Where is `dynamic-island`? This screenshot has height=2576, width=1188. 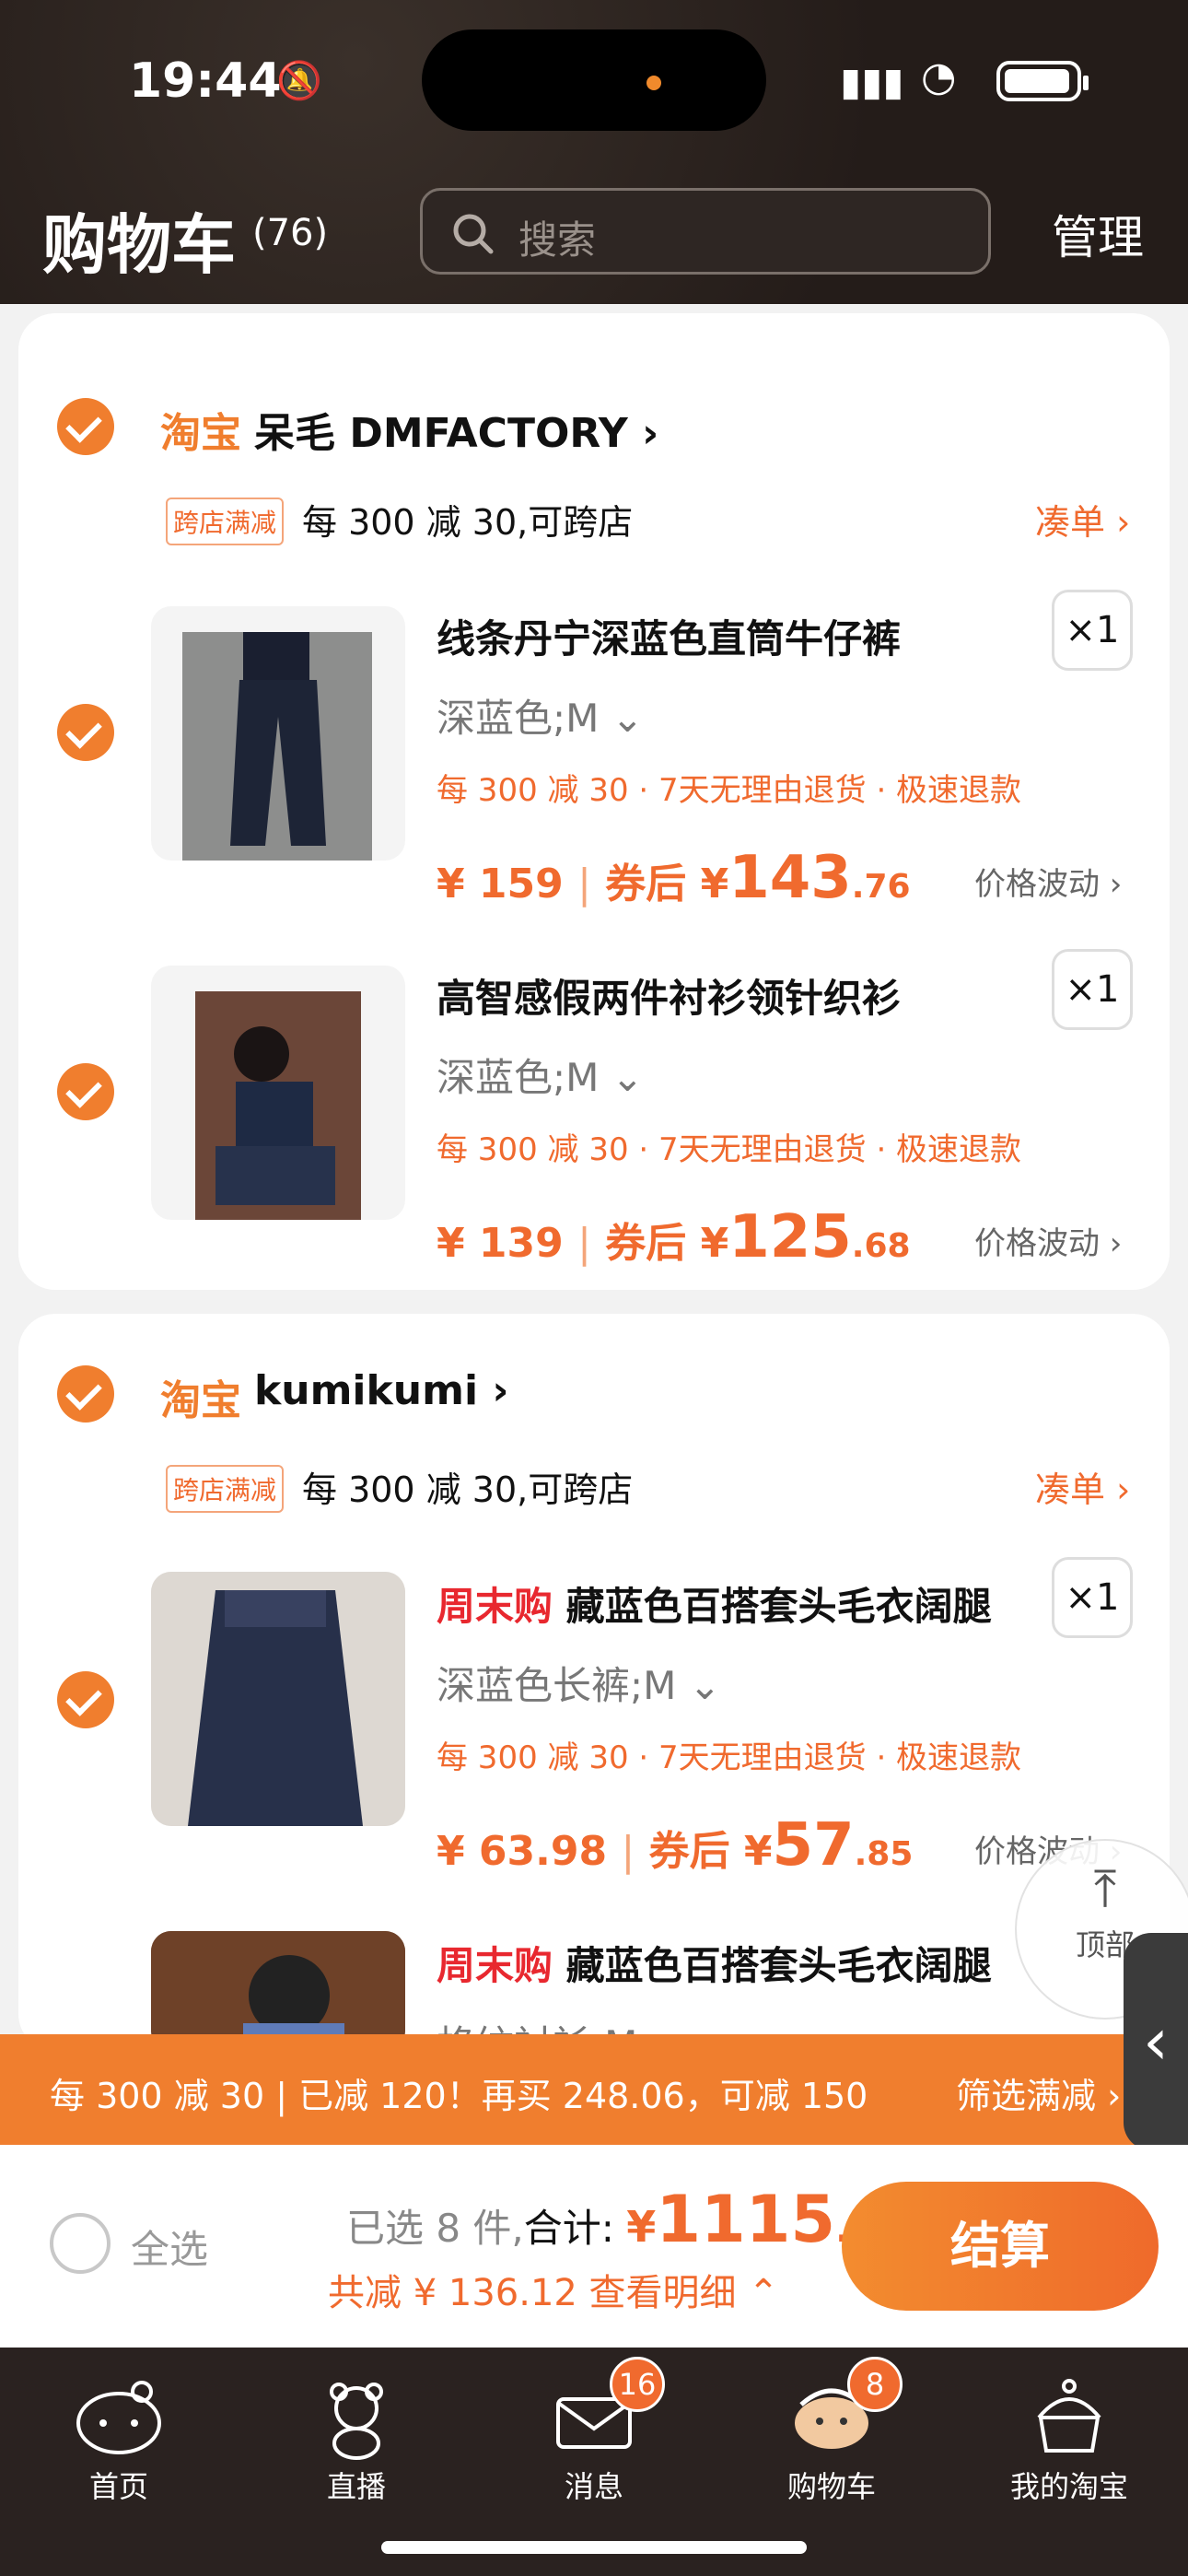
dynamic-island is located at coordinates (594, 80).